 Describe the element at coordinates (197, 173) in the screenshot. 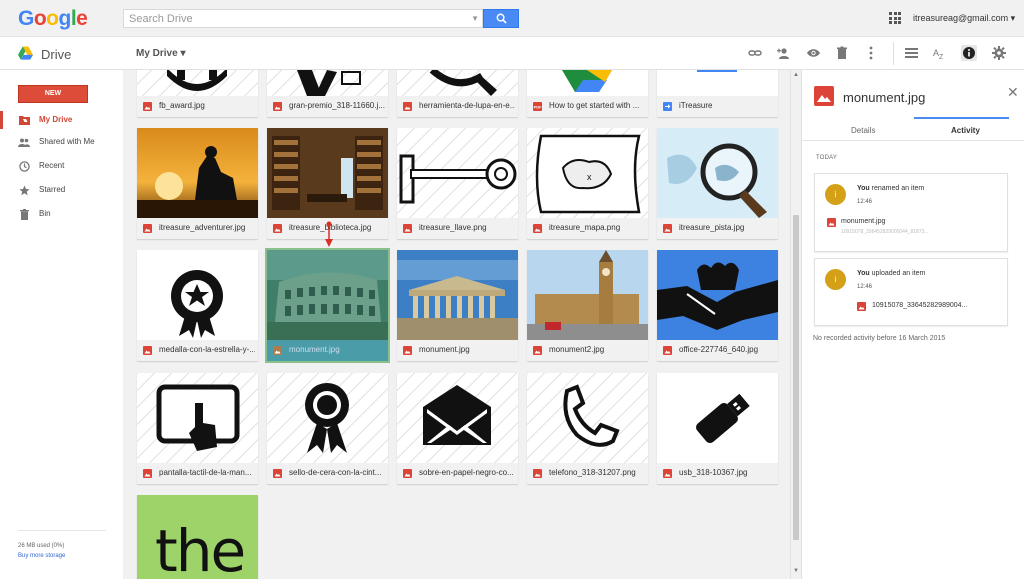

I see `adventurer-sunset-thumbnail` at that location.